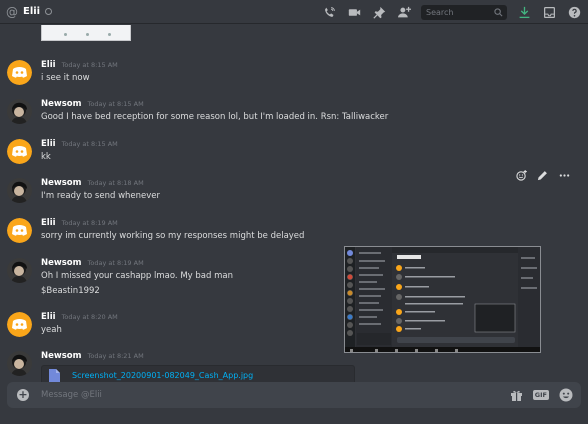 This screenshot has height=424, width=588. I want to click on inbox-icon, so click(549, 12).